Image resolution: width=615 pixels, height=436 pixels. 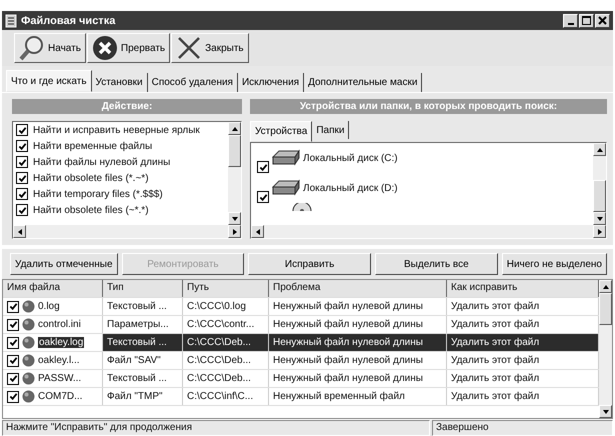 I want to click on option-label: Найти obsolete files (~*.*), so click(x=91, y=210).